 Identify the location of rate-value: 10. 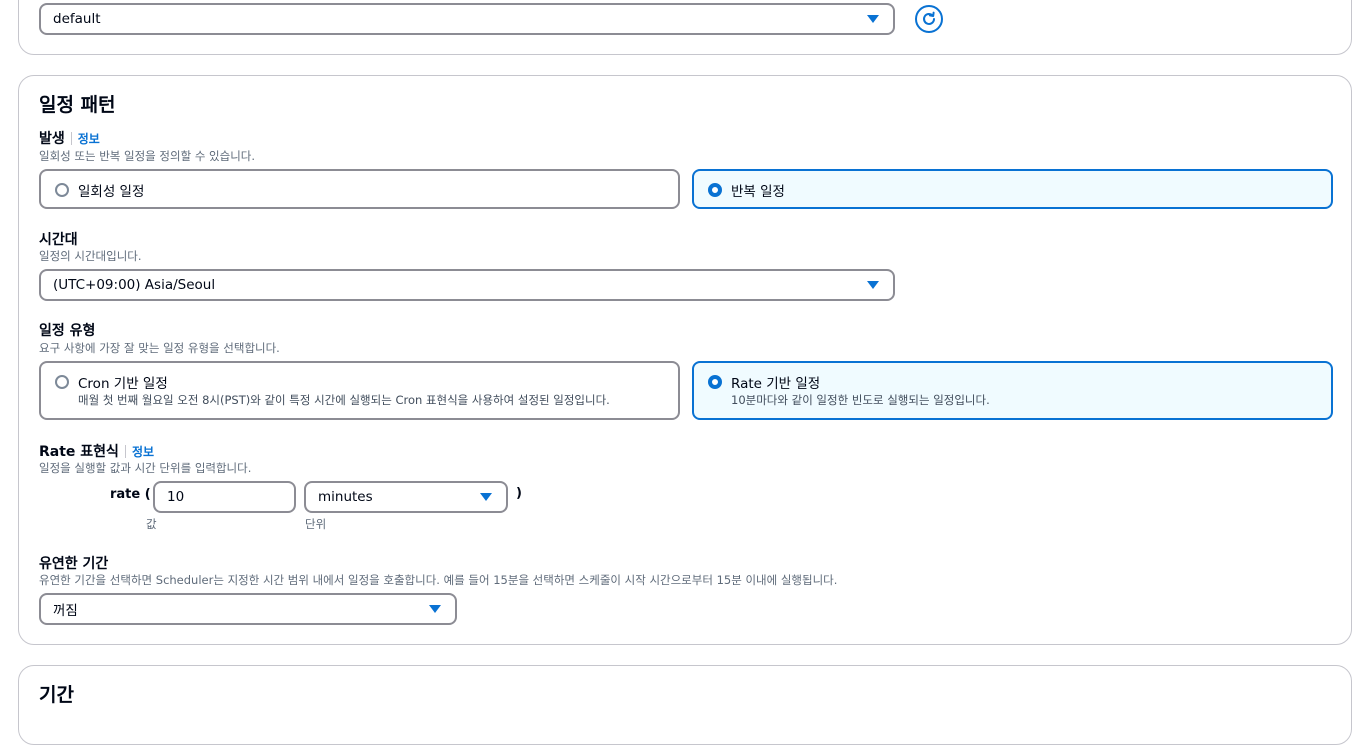
(176, 497).